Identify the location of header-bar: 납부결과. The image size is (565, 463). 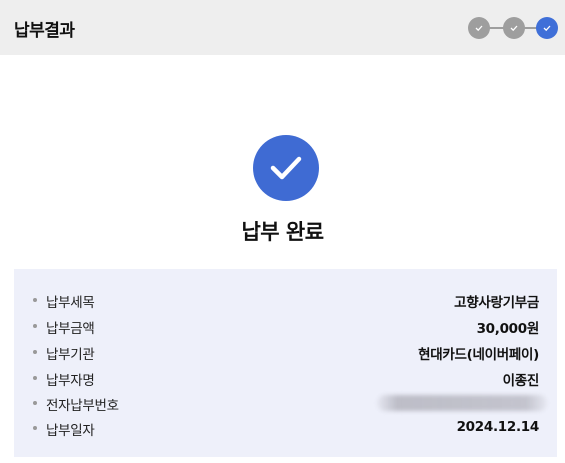
(282, 27).